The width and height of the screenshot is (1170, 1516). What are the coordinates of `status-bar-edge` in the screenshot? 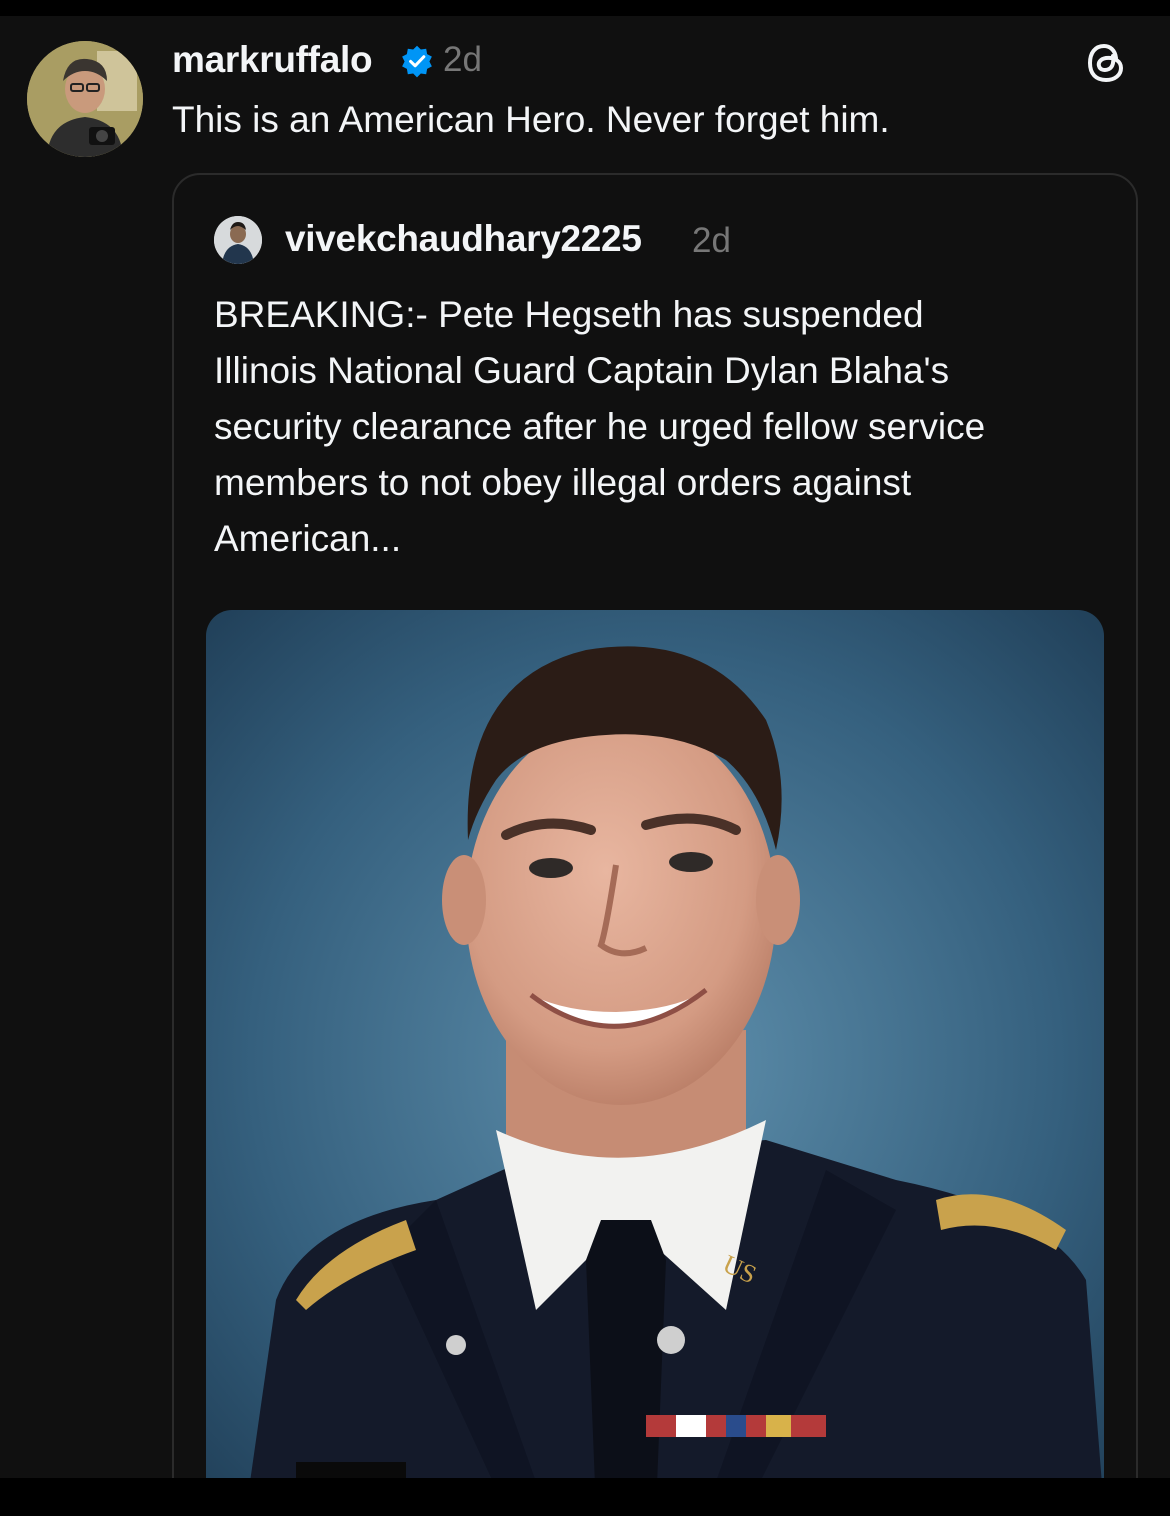 It's located at (585, 8).